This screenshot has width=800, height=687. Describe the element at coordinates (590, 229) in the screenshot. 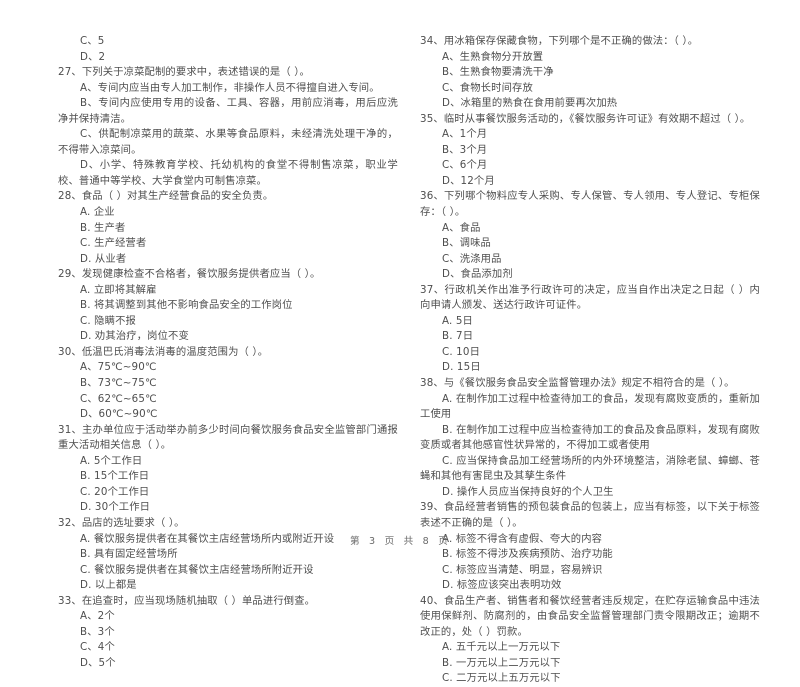

I see `question-option: A、食品` at that location.